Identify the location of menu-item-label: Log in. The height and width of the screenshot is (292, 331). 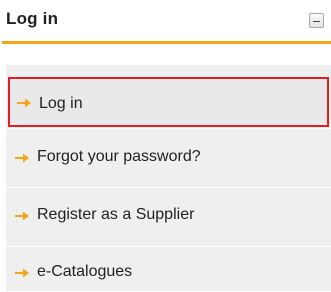
(61, 103).